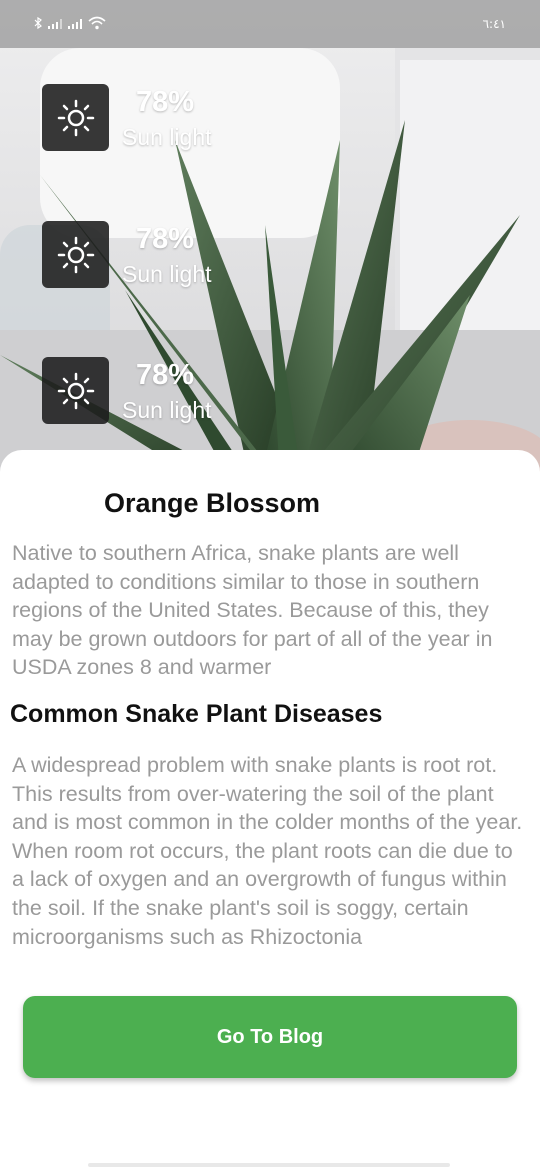 This screenshot has width=540, height=1170. I want to click on home-indicator, so click(269, 1165).